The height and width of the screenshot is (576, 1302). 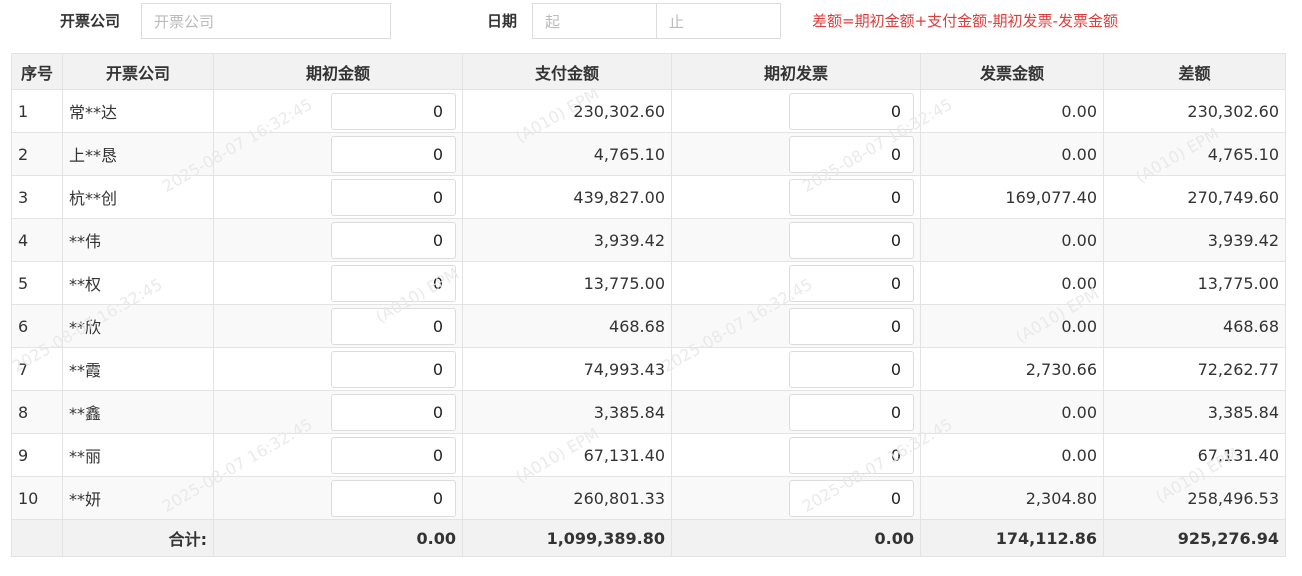 What do you see at coordinates (1012, 71) in the screenshot?
I see `col-header-invoice-amount: 发票金额` at bounding box center [1012, 71].